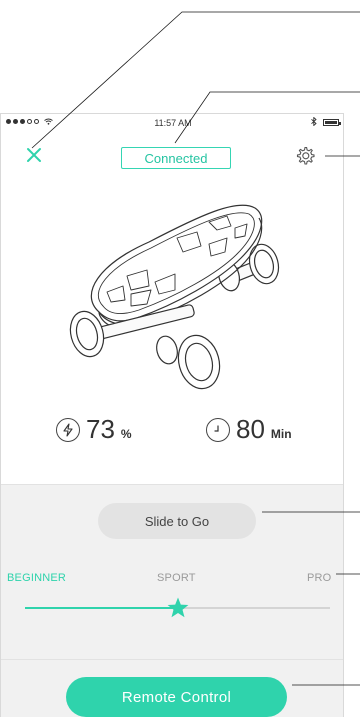  I want to click on slider-thumb, so click(178, 608).